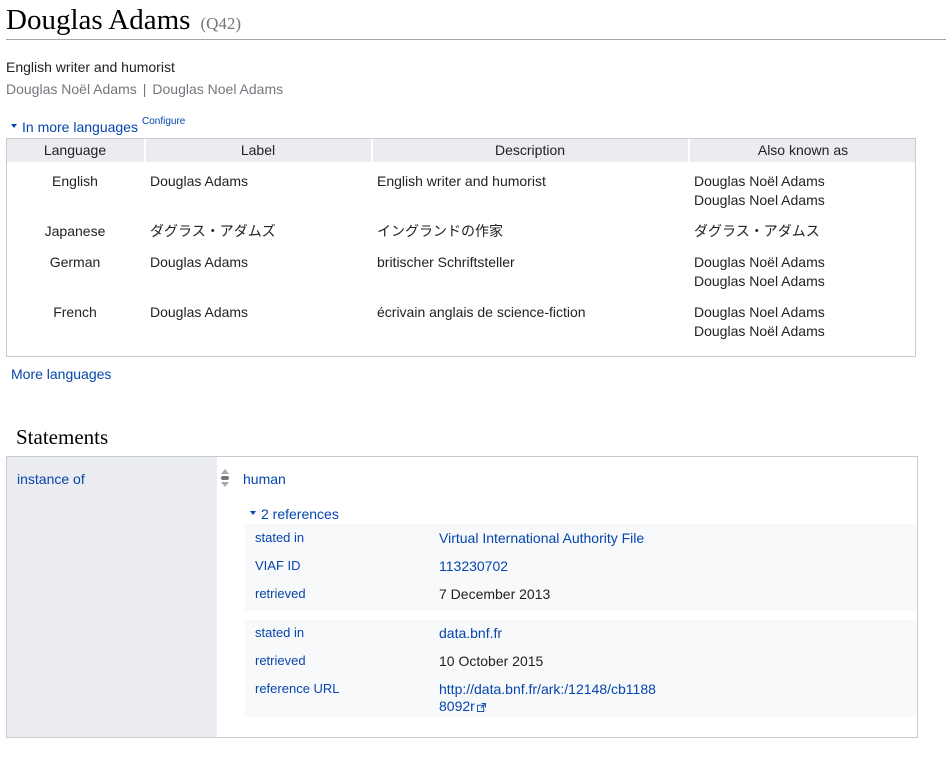  What do you see at coordinates (62, 437) in the screenshot?
I see `statements-heading: Statements` at bounding box center [62, 437].